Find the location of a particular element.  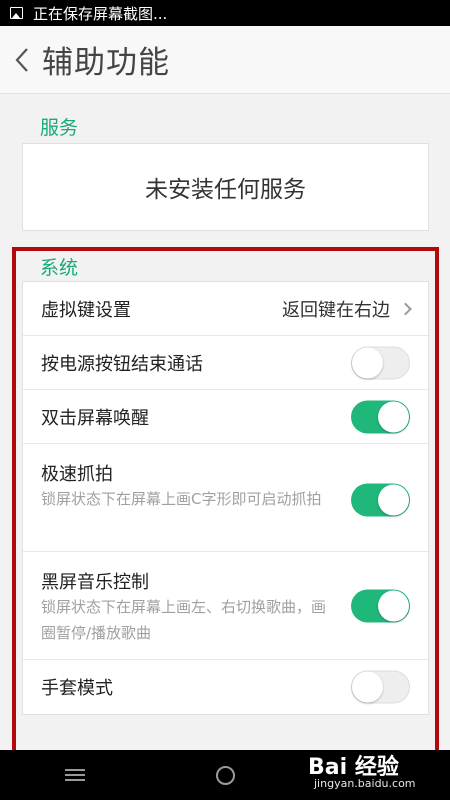

watermark-url: jingyan.baidu.com is located at coordinates (365, 783).